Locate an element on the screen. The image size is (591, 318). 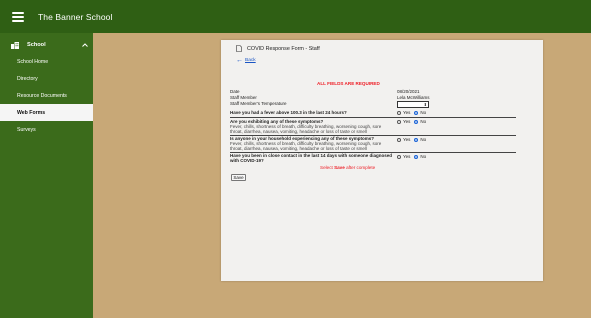
household-yes-radio is located at coordinates (399, 139).